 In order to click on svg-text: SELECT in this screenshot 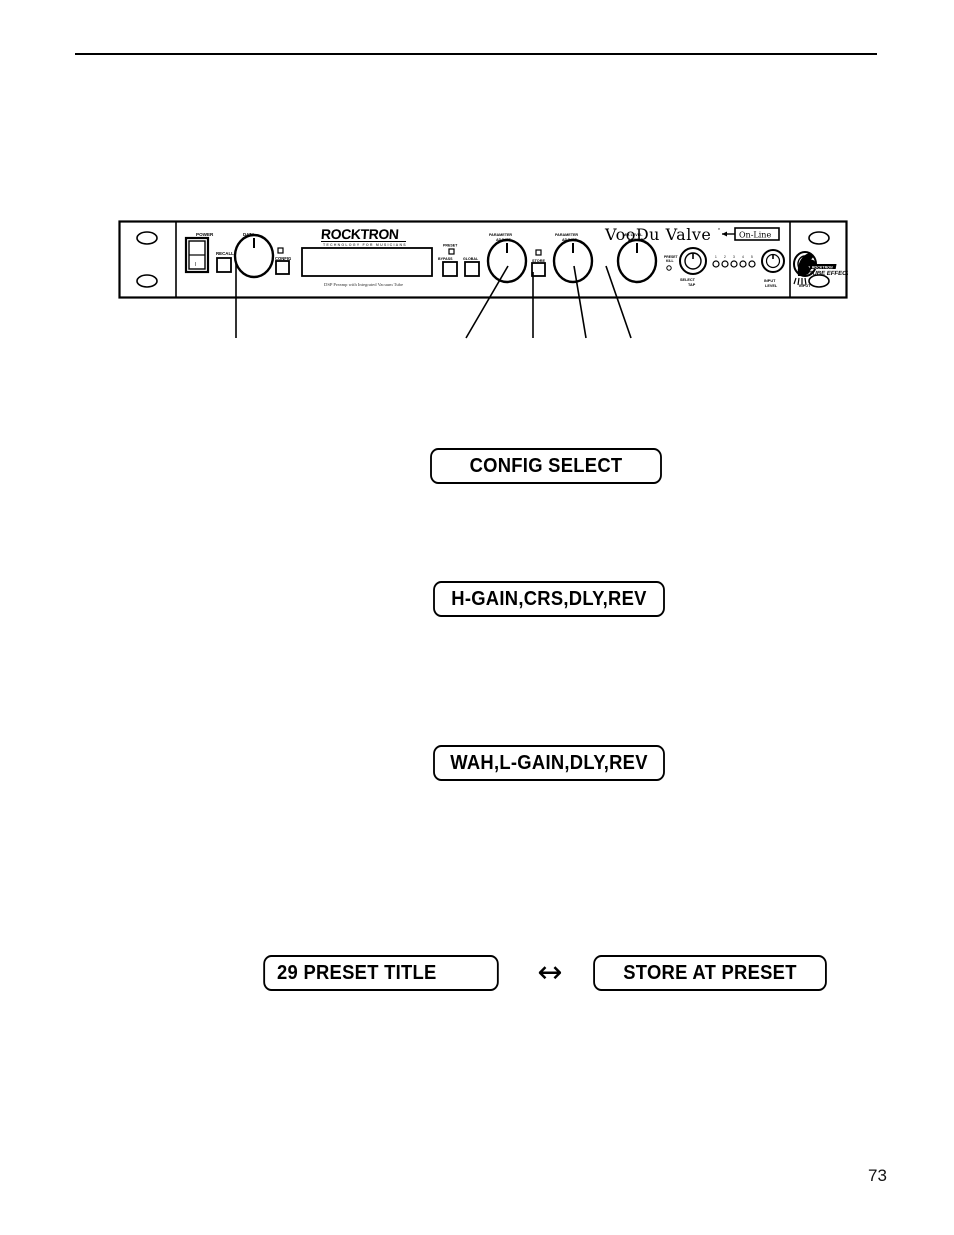, I will do `click(688, 280)`.